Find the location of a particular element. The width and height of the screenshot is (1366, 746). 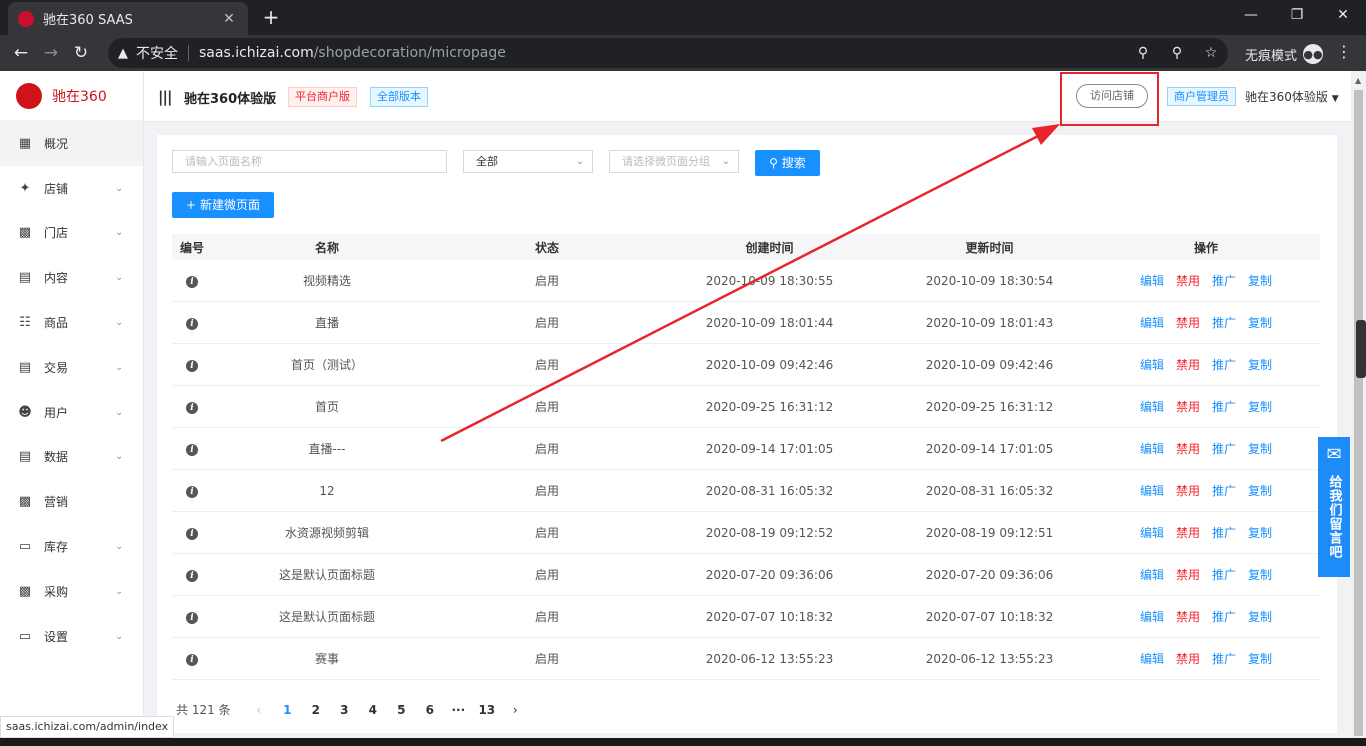

sidebar-item-3: ▤ 内容 ⌄ is located at coordinates (71, 277).